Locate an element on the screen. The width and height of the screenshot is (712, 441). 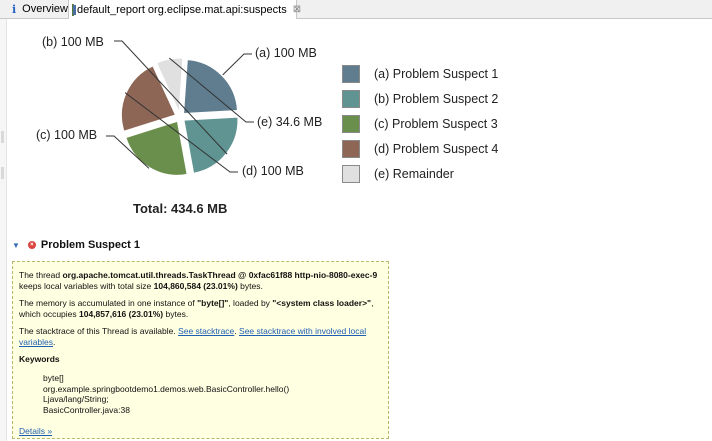
keywords-heading: Keywords is located at coordinates (39, 359).